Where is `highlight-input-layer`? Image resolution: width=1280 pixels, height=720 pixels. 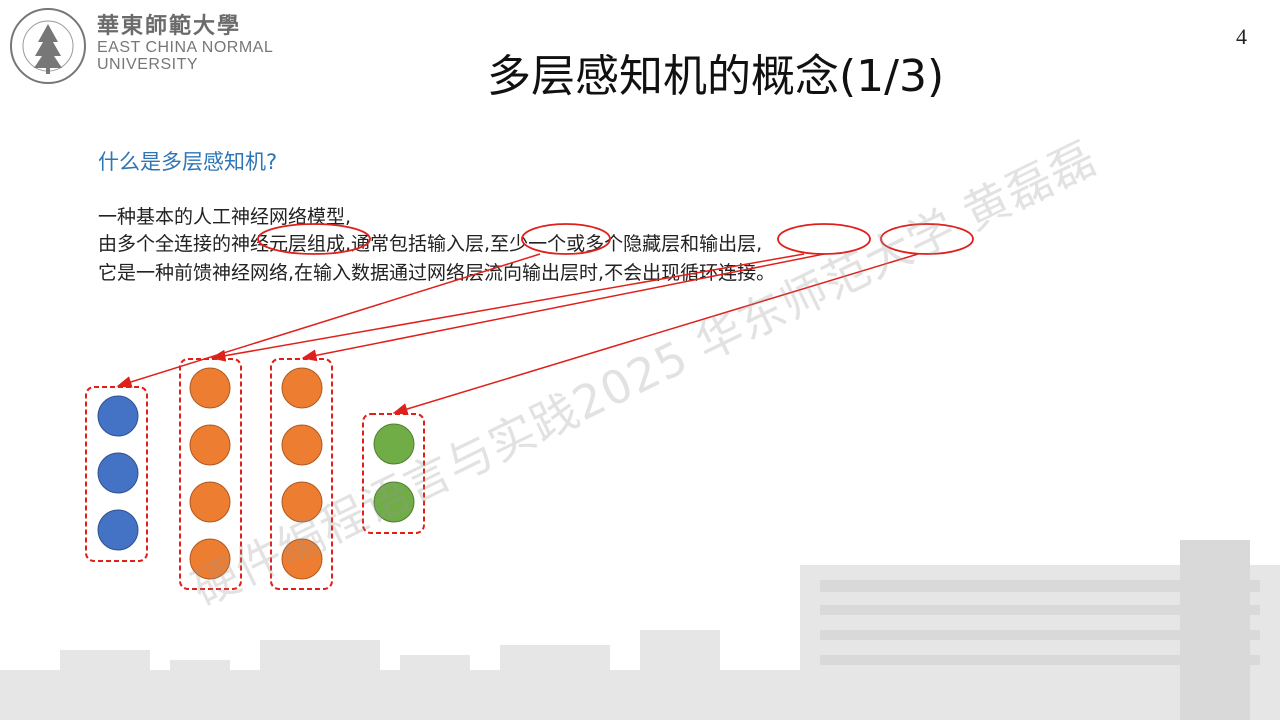 highlight-input-layer is located at coordinates (566, 239).